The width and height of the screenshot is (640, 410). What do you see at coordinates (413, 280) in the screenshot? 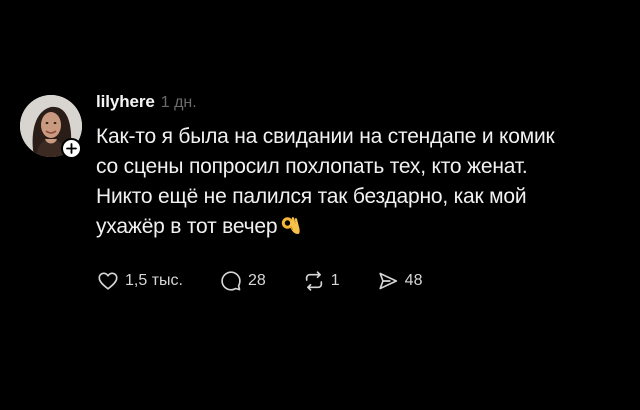
I see `share-count: 48` at bounding box center [413, 280].